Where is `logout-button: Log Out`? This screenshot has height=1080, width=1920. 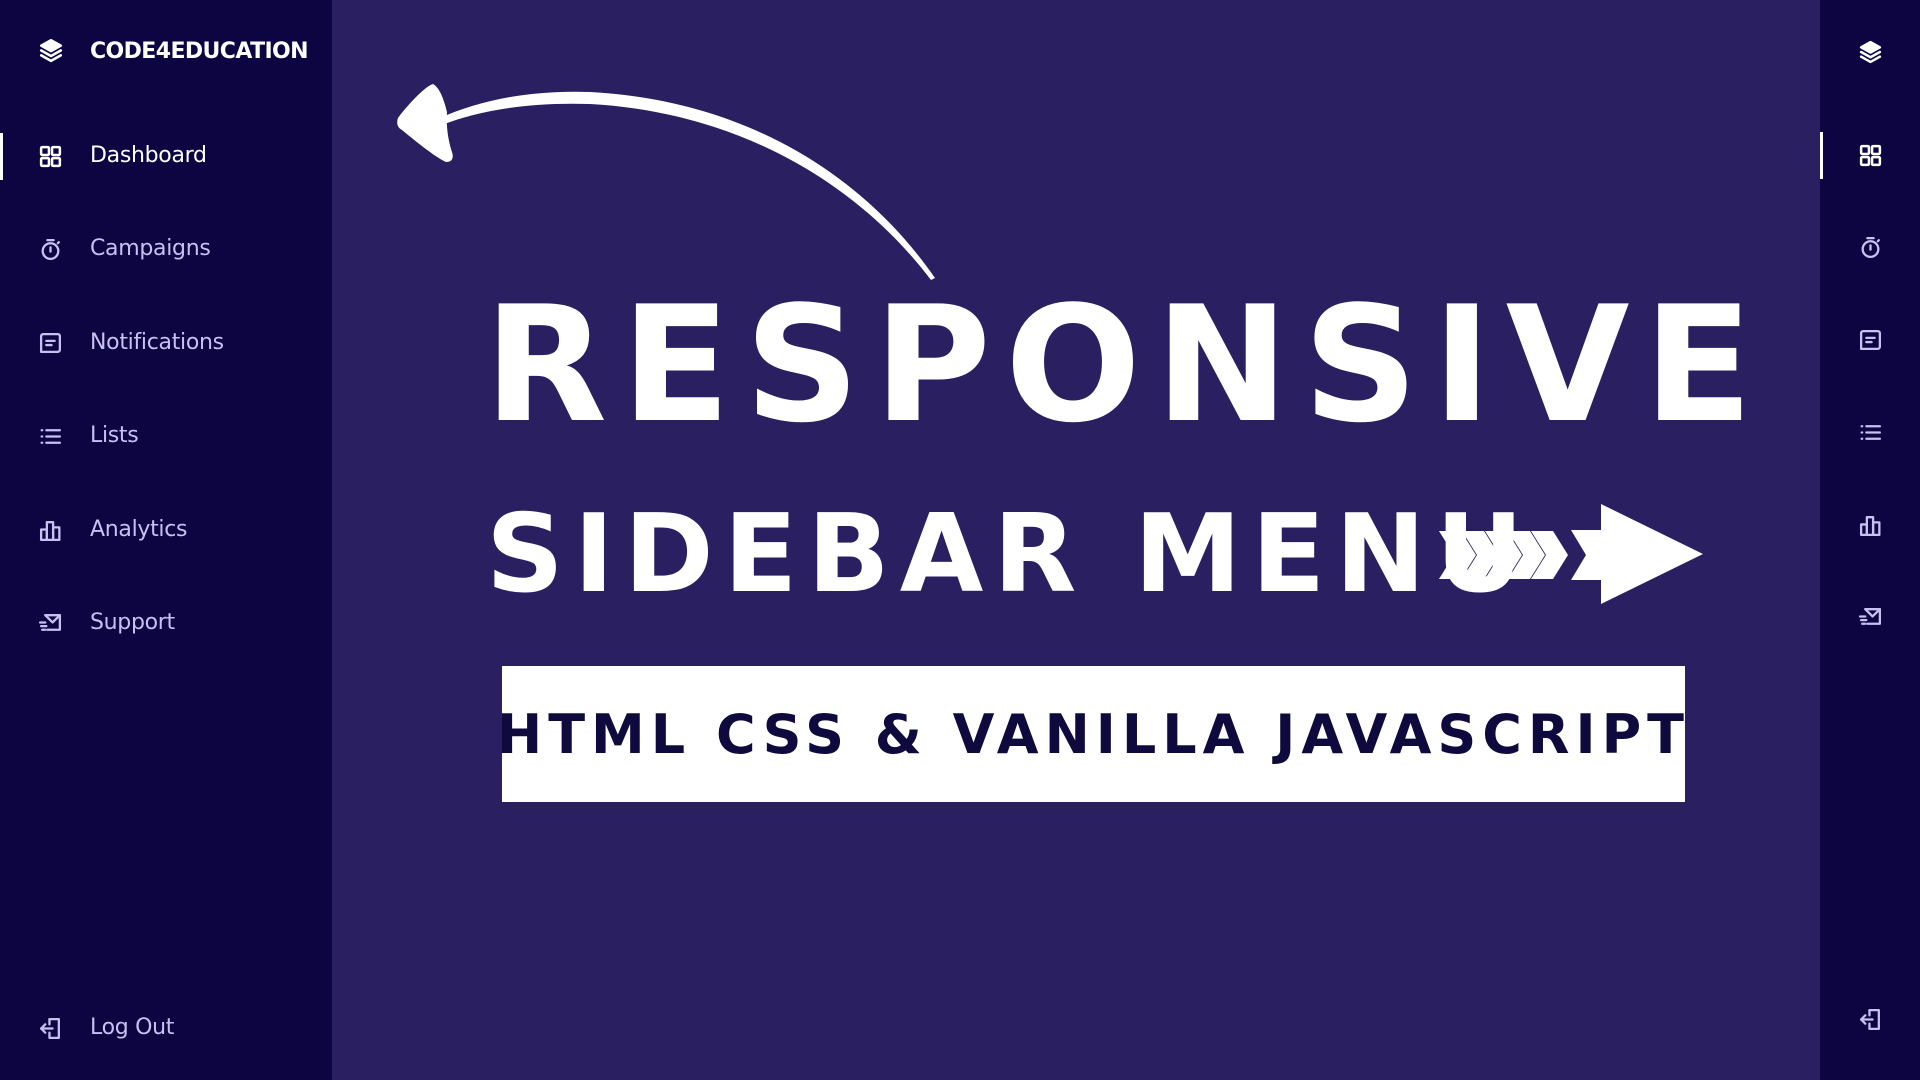
logout-button: Log Out is located at coordinates (166, 1028).